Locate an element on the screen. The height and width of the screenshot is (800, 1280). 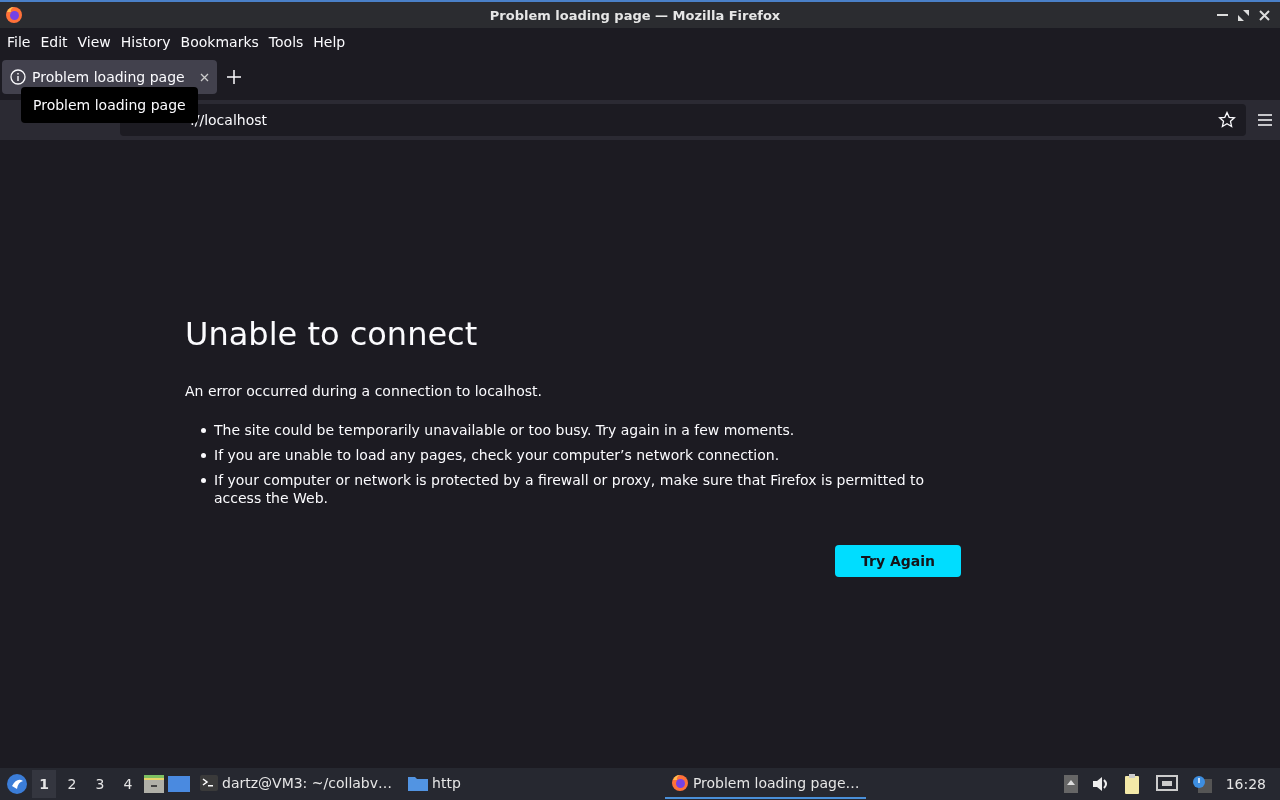
menu-icon is located at coordinates (1265, 120).